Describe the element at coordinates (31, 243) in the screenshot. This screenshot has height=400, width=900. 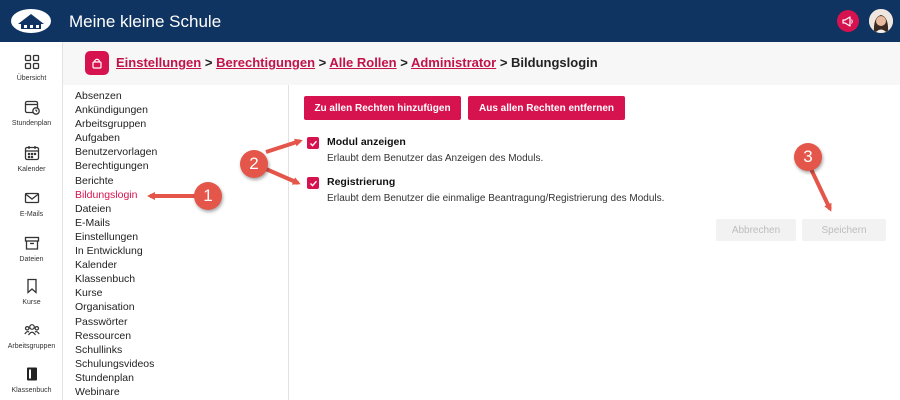
I see `archive-icon` at that location.